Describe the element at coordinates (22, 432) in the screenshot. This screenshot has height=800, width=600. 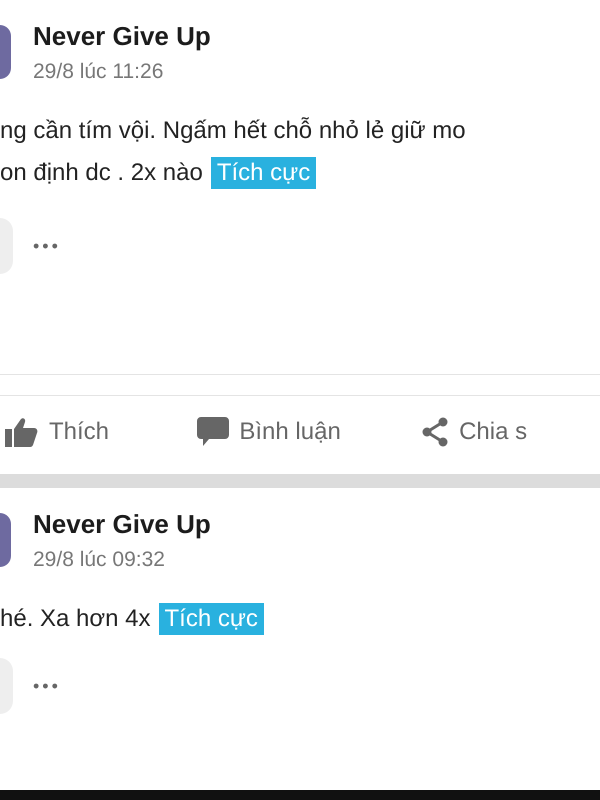
I see `thumbs-up-icon` at that location.